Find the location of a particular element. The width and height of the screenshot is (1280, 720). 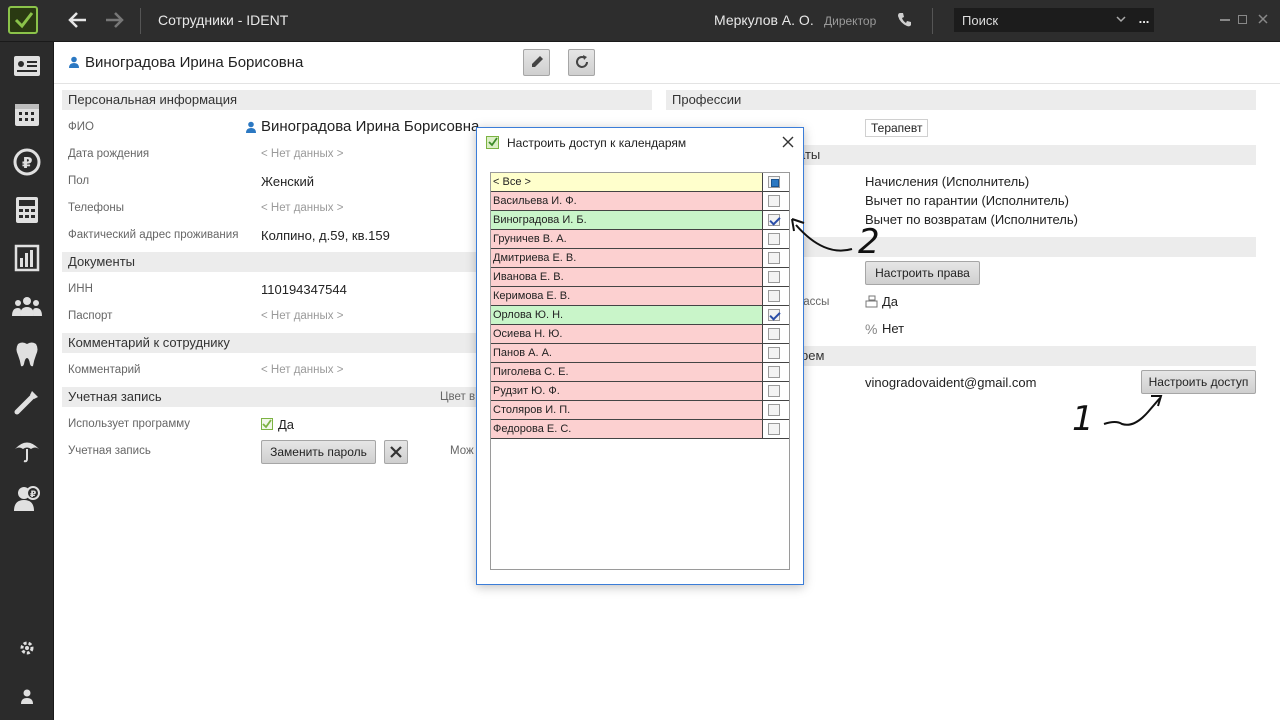

list-item: Васильева И. Ф. is located at coordinates (640, 201).